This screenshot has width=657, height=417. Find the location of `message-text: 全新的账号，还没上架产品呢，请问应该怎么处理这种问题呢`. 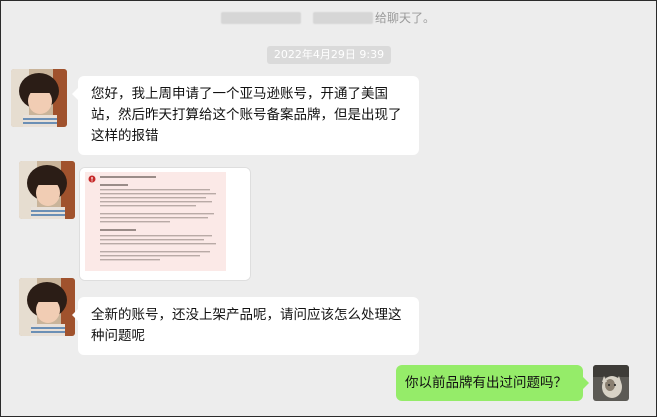

message-text: 全新的账号，还没上架产品呢，请问应该怎么处理这种问题呢 is located at coordinates (246, 325).